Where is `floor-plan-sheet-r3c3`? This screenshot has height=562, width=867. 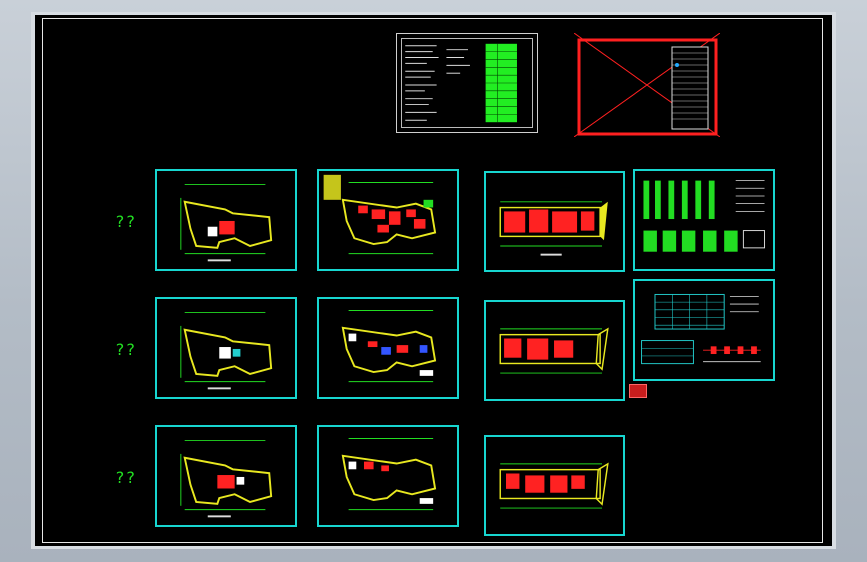 floor-plan-sheet-r3c3 is located at coordinates (554, 485).